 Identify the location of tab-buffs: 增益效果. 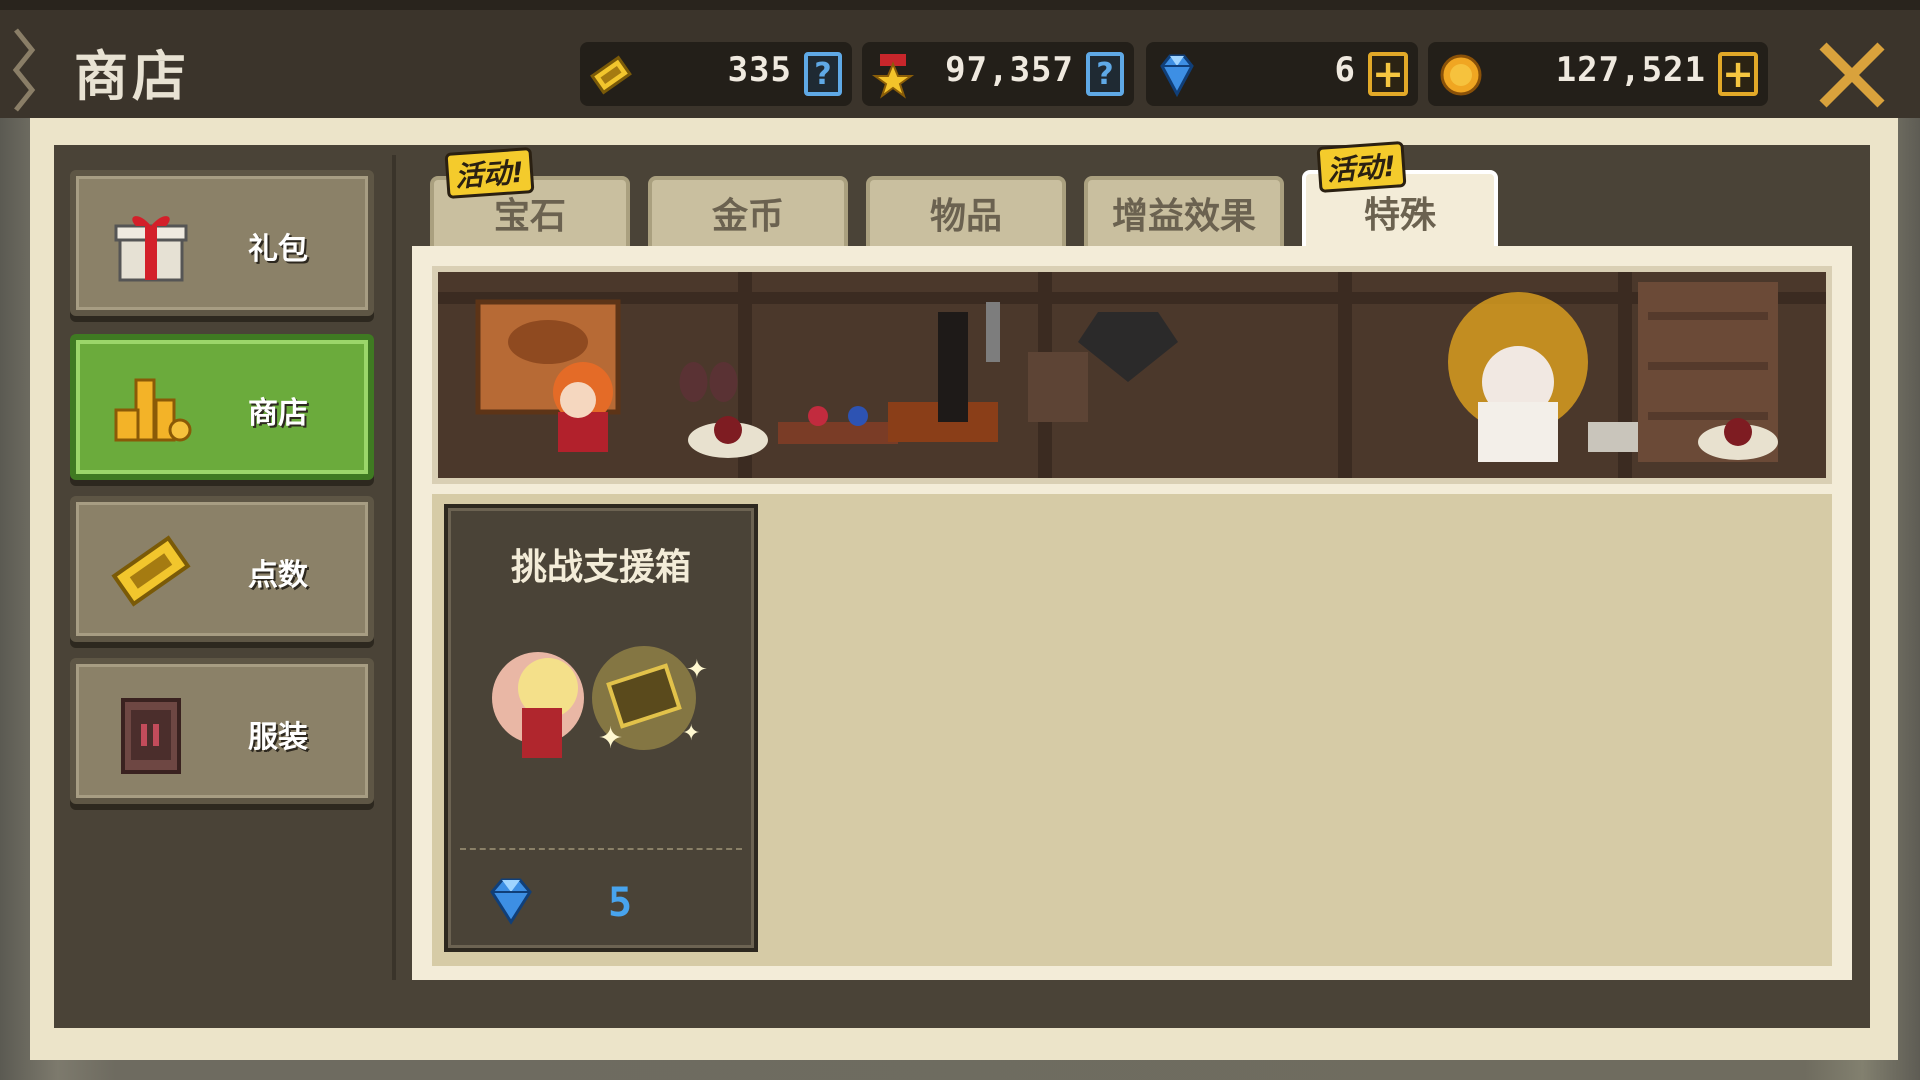
(1184, 211).